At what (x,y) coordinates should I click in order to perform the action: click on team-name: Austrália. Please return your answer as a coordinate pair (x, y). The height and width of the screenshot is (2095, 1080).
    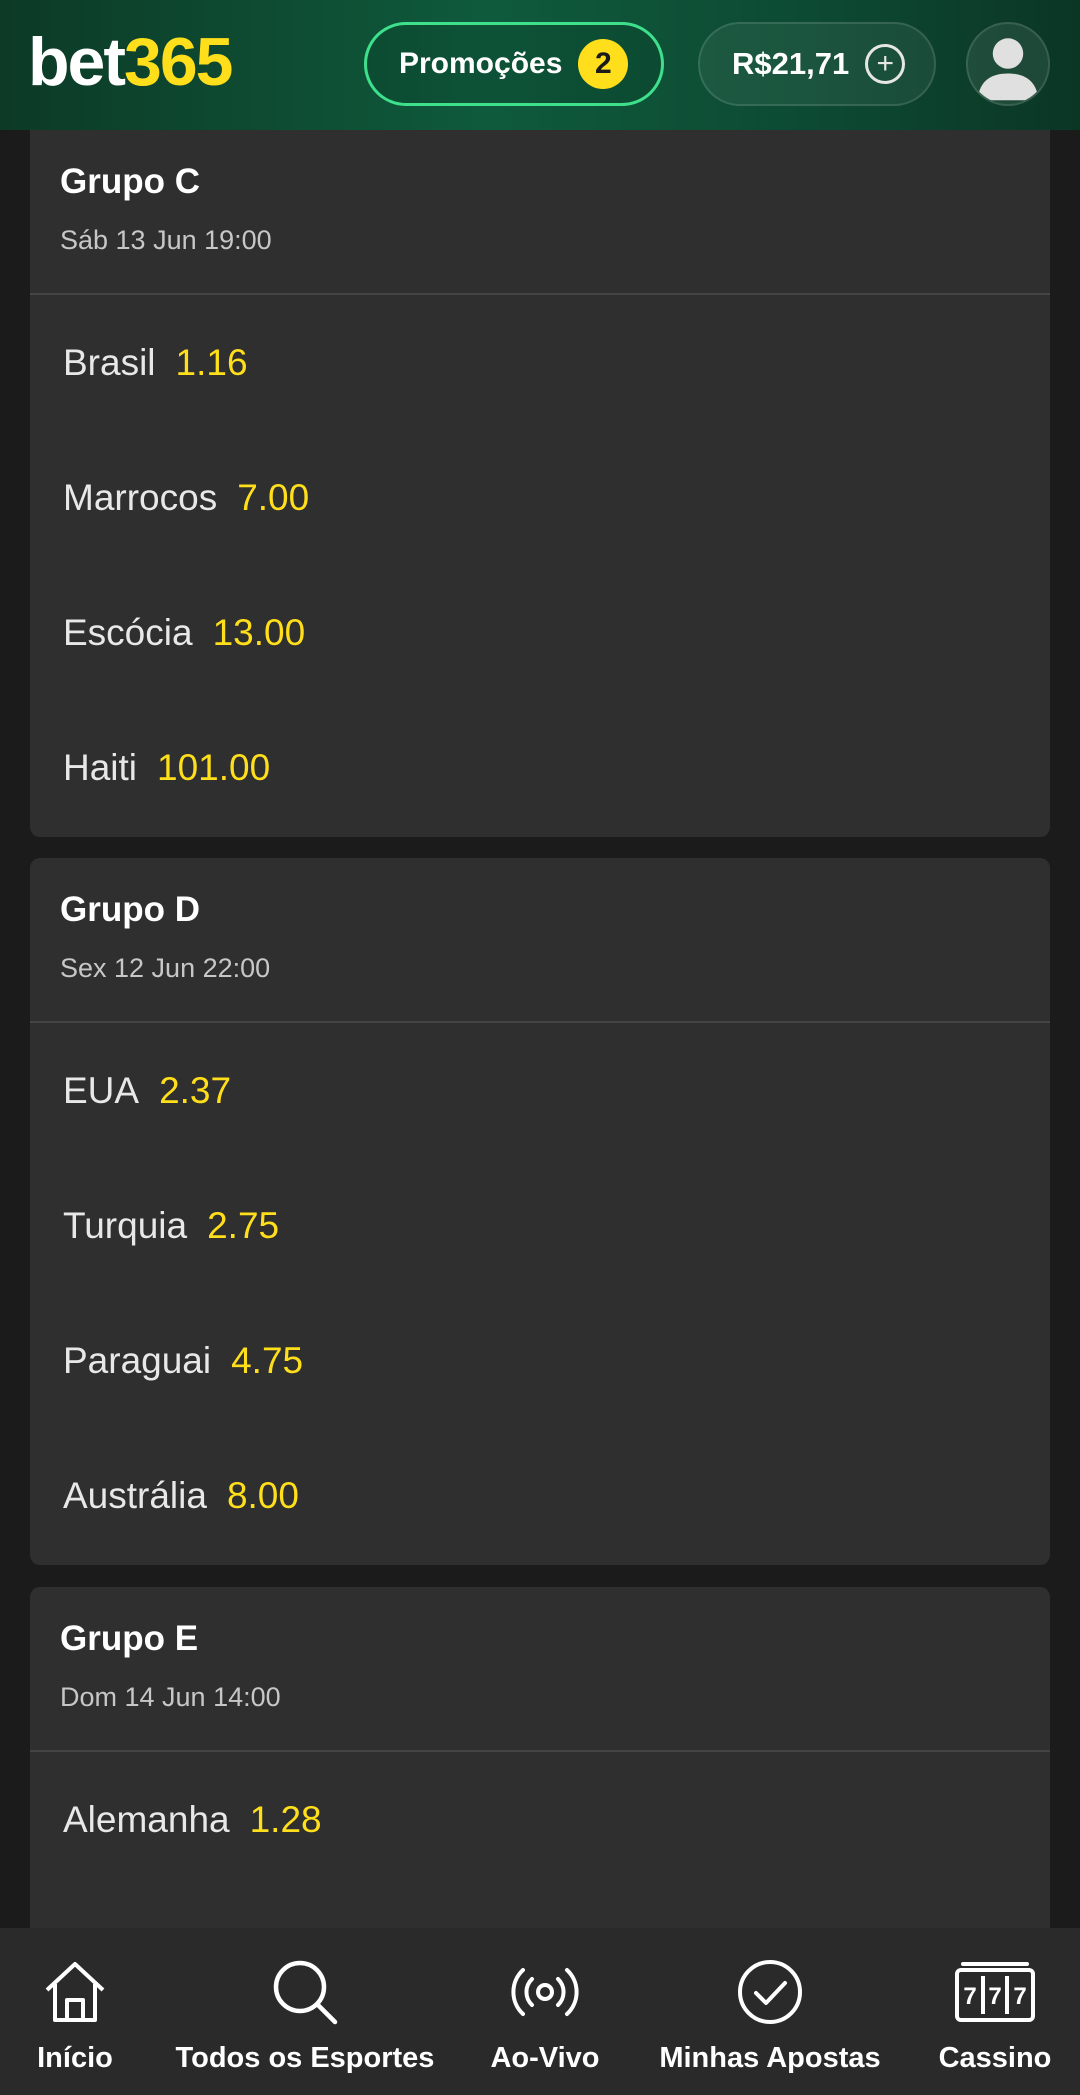
    Looking at the image, I should click on (135, 1495).